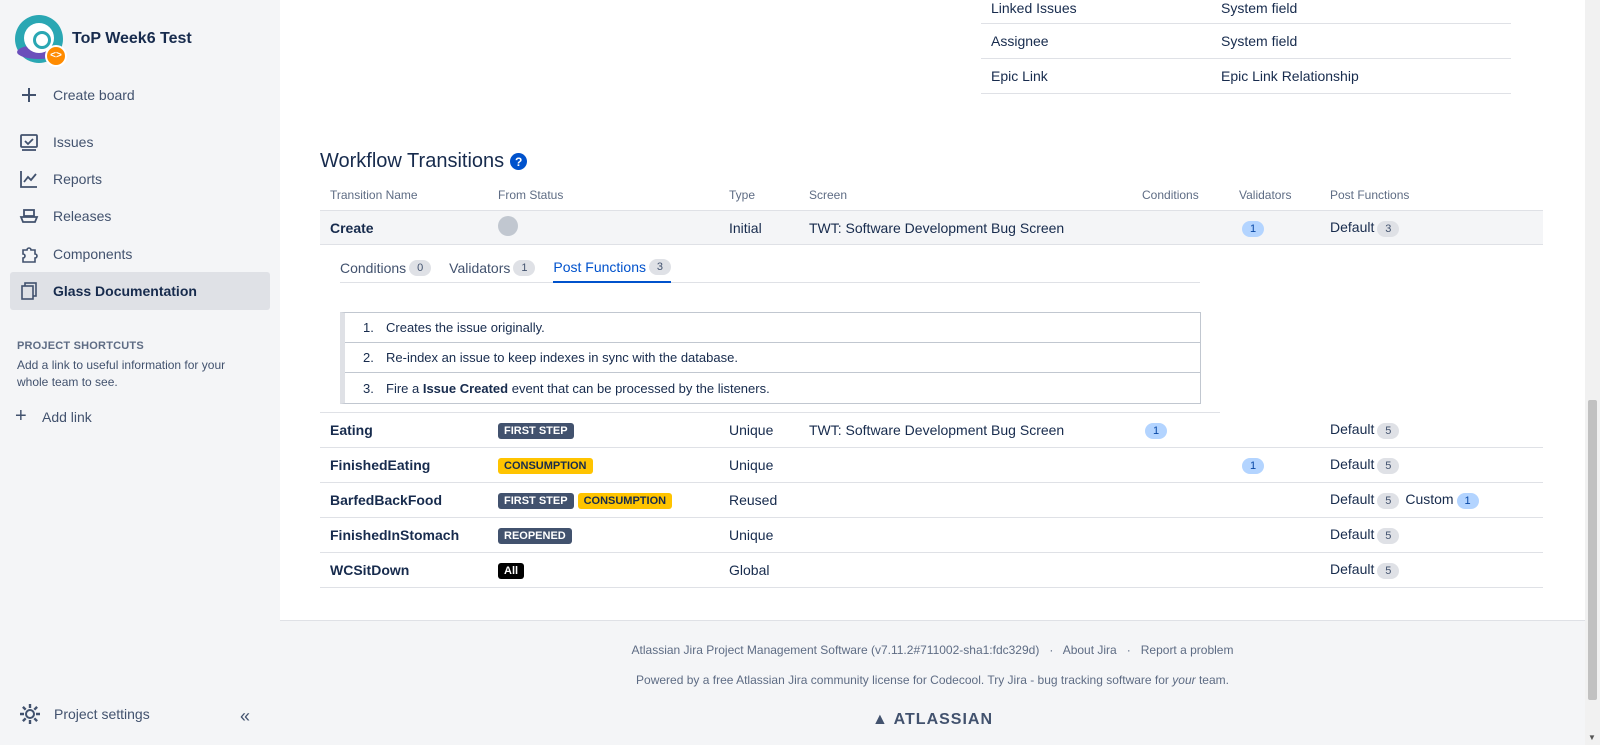  I want to click on project-settings-button: Project settings, so click(84, 714).